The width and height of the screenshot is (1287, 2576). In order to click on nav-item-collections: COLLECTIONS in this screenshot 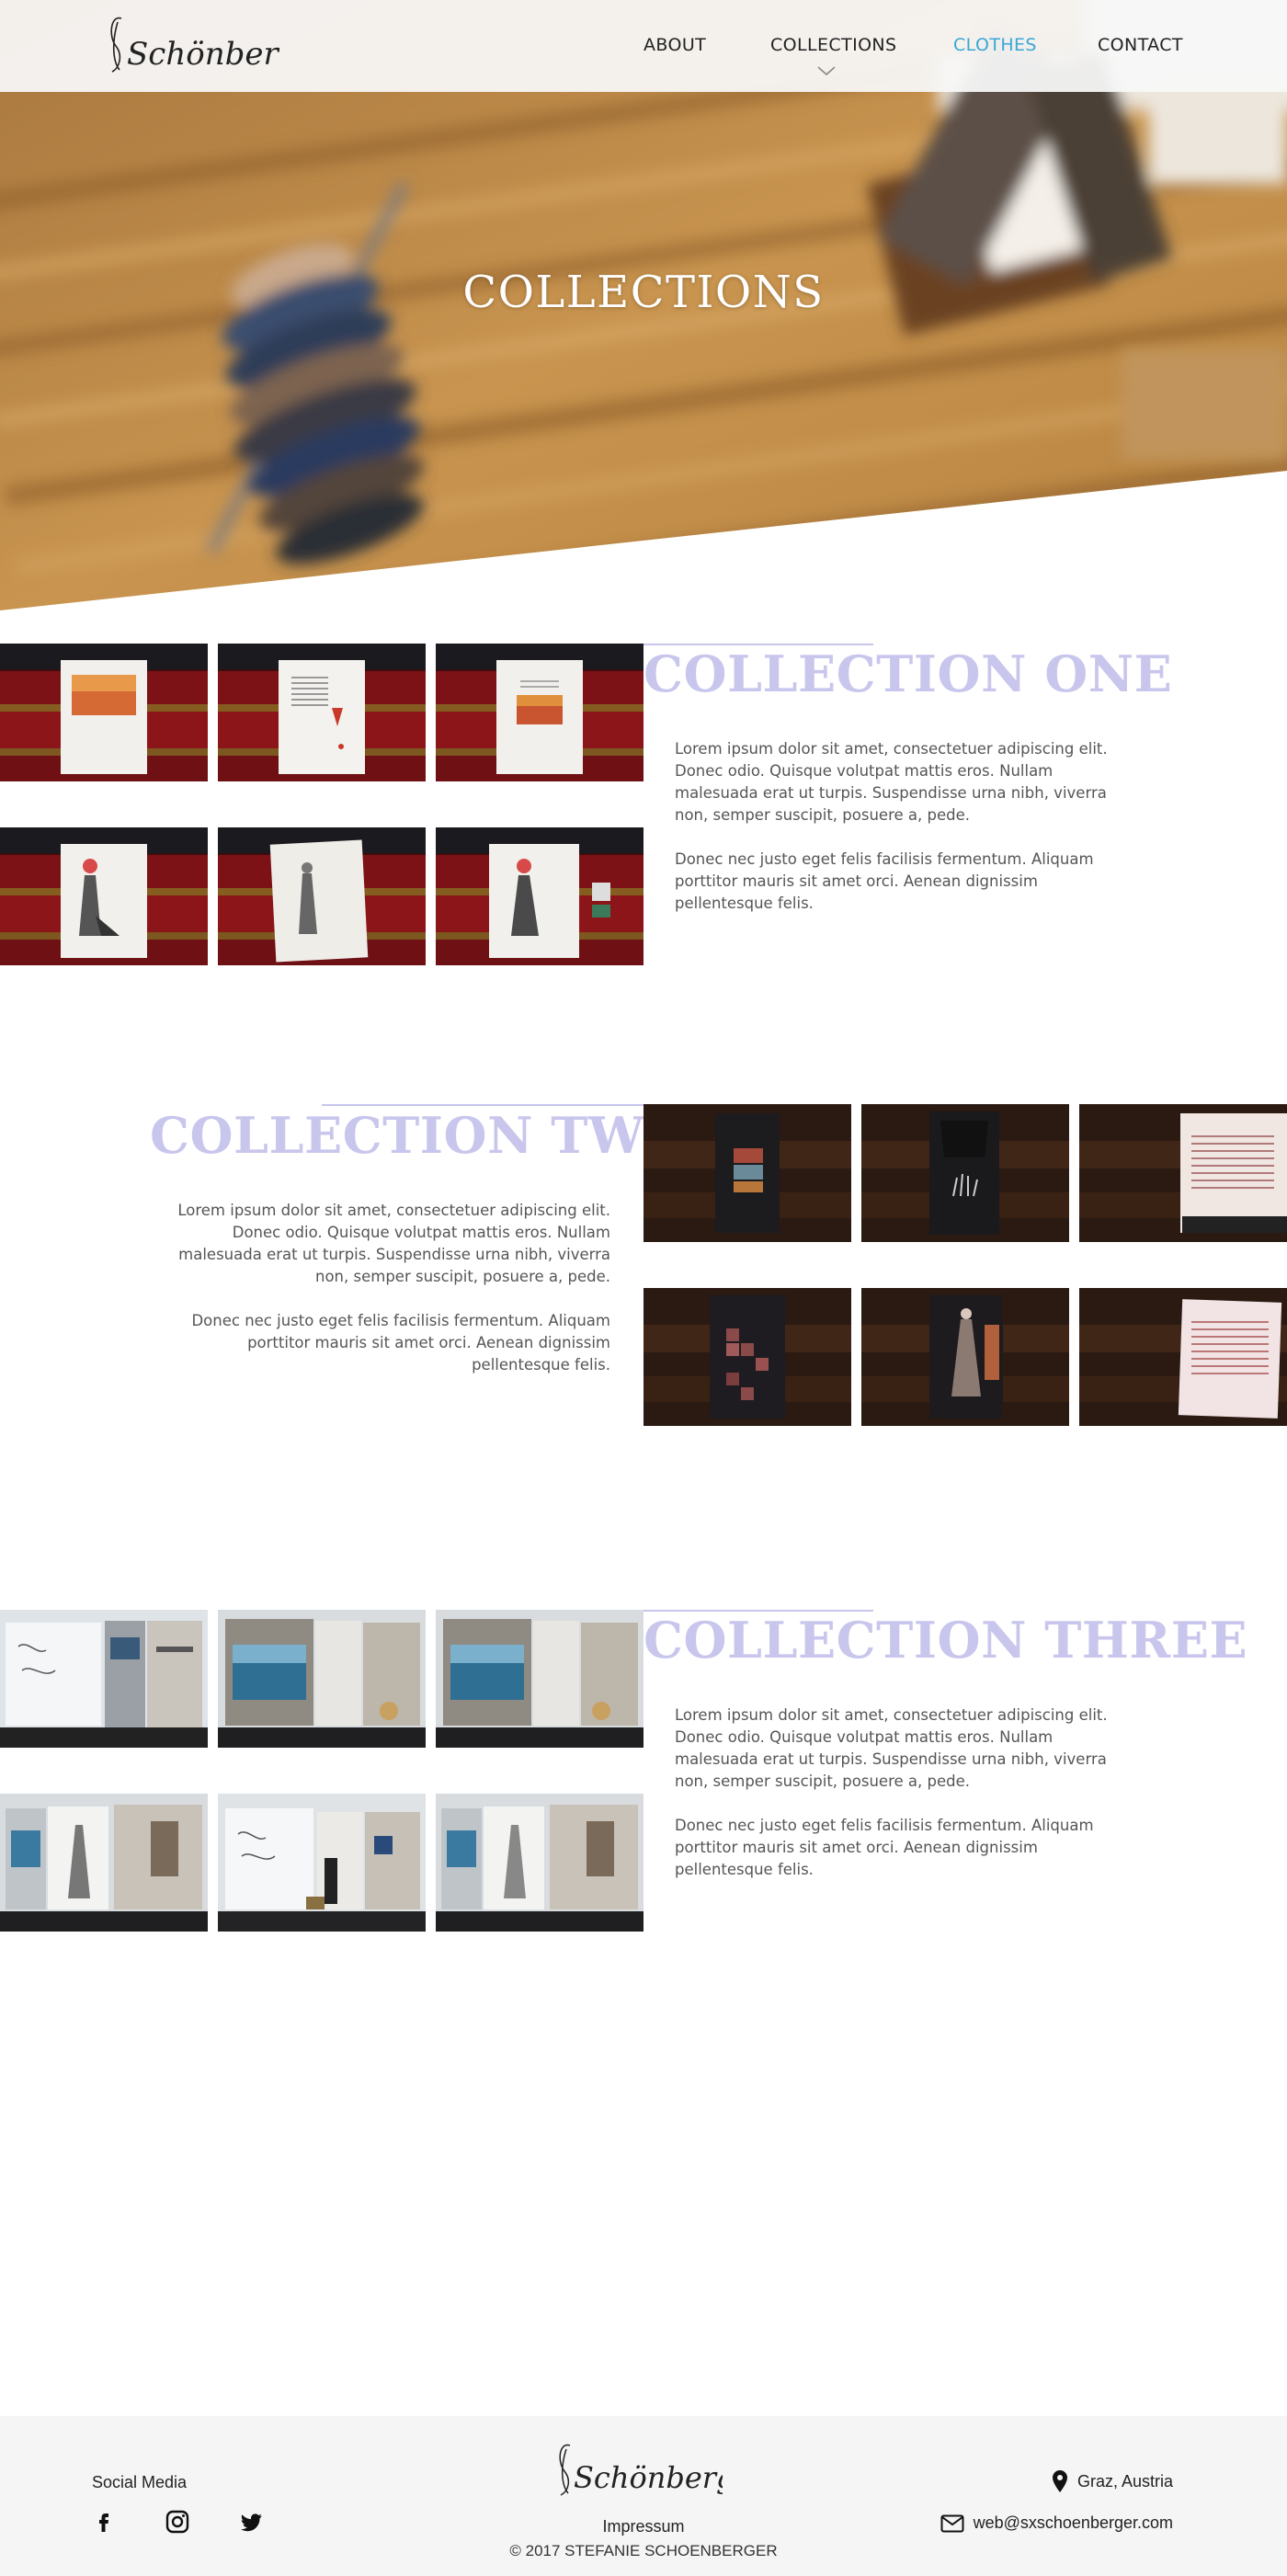, I will do `click(833, 45)`.